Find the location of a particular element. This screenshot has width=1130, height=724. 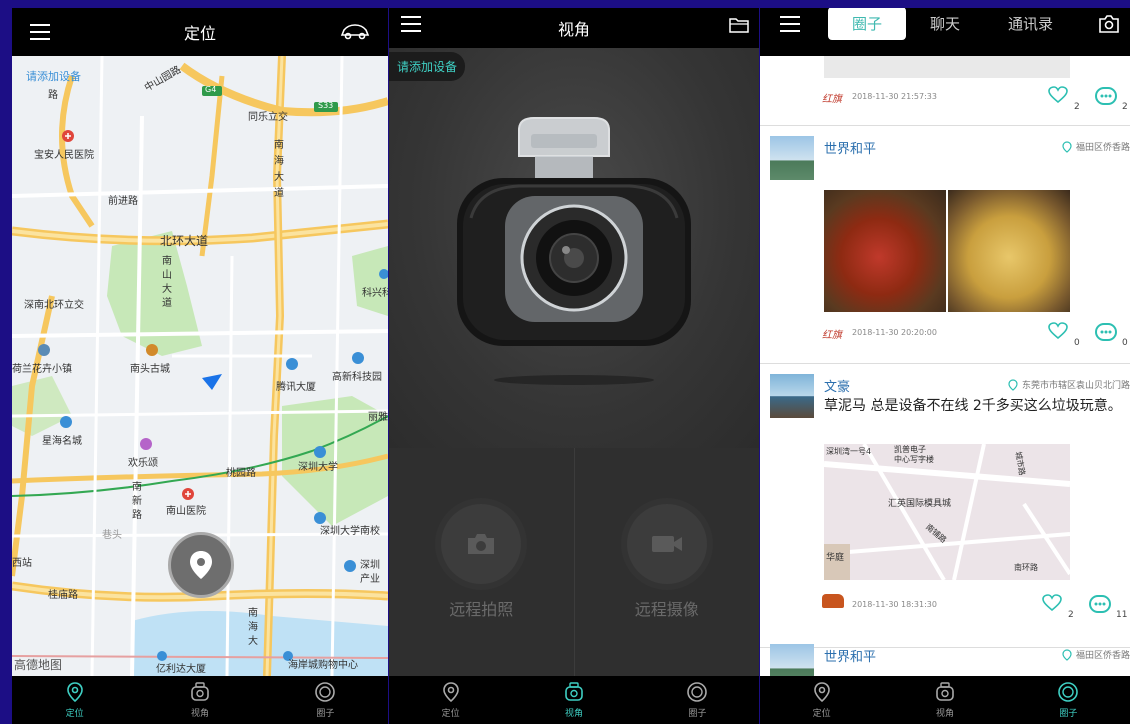

page-title: 视角 is located at coordinates (573, 29).